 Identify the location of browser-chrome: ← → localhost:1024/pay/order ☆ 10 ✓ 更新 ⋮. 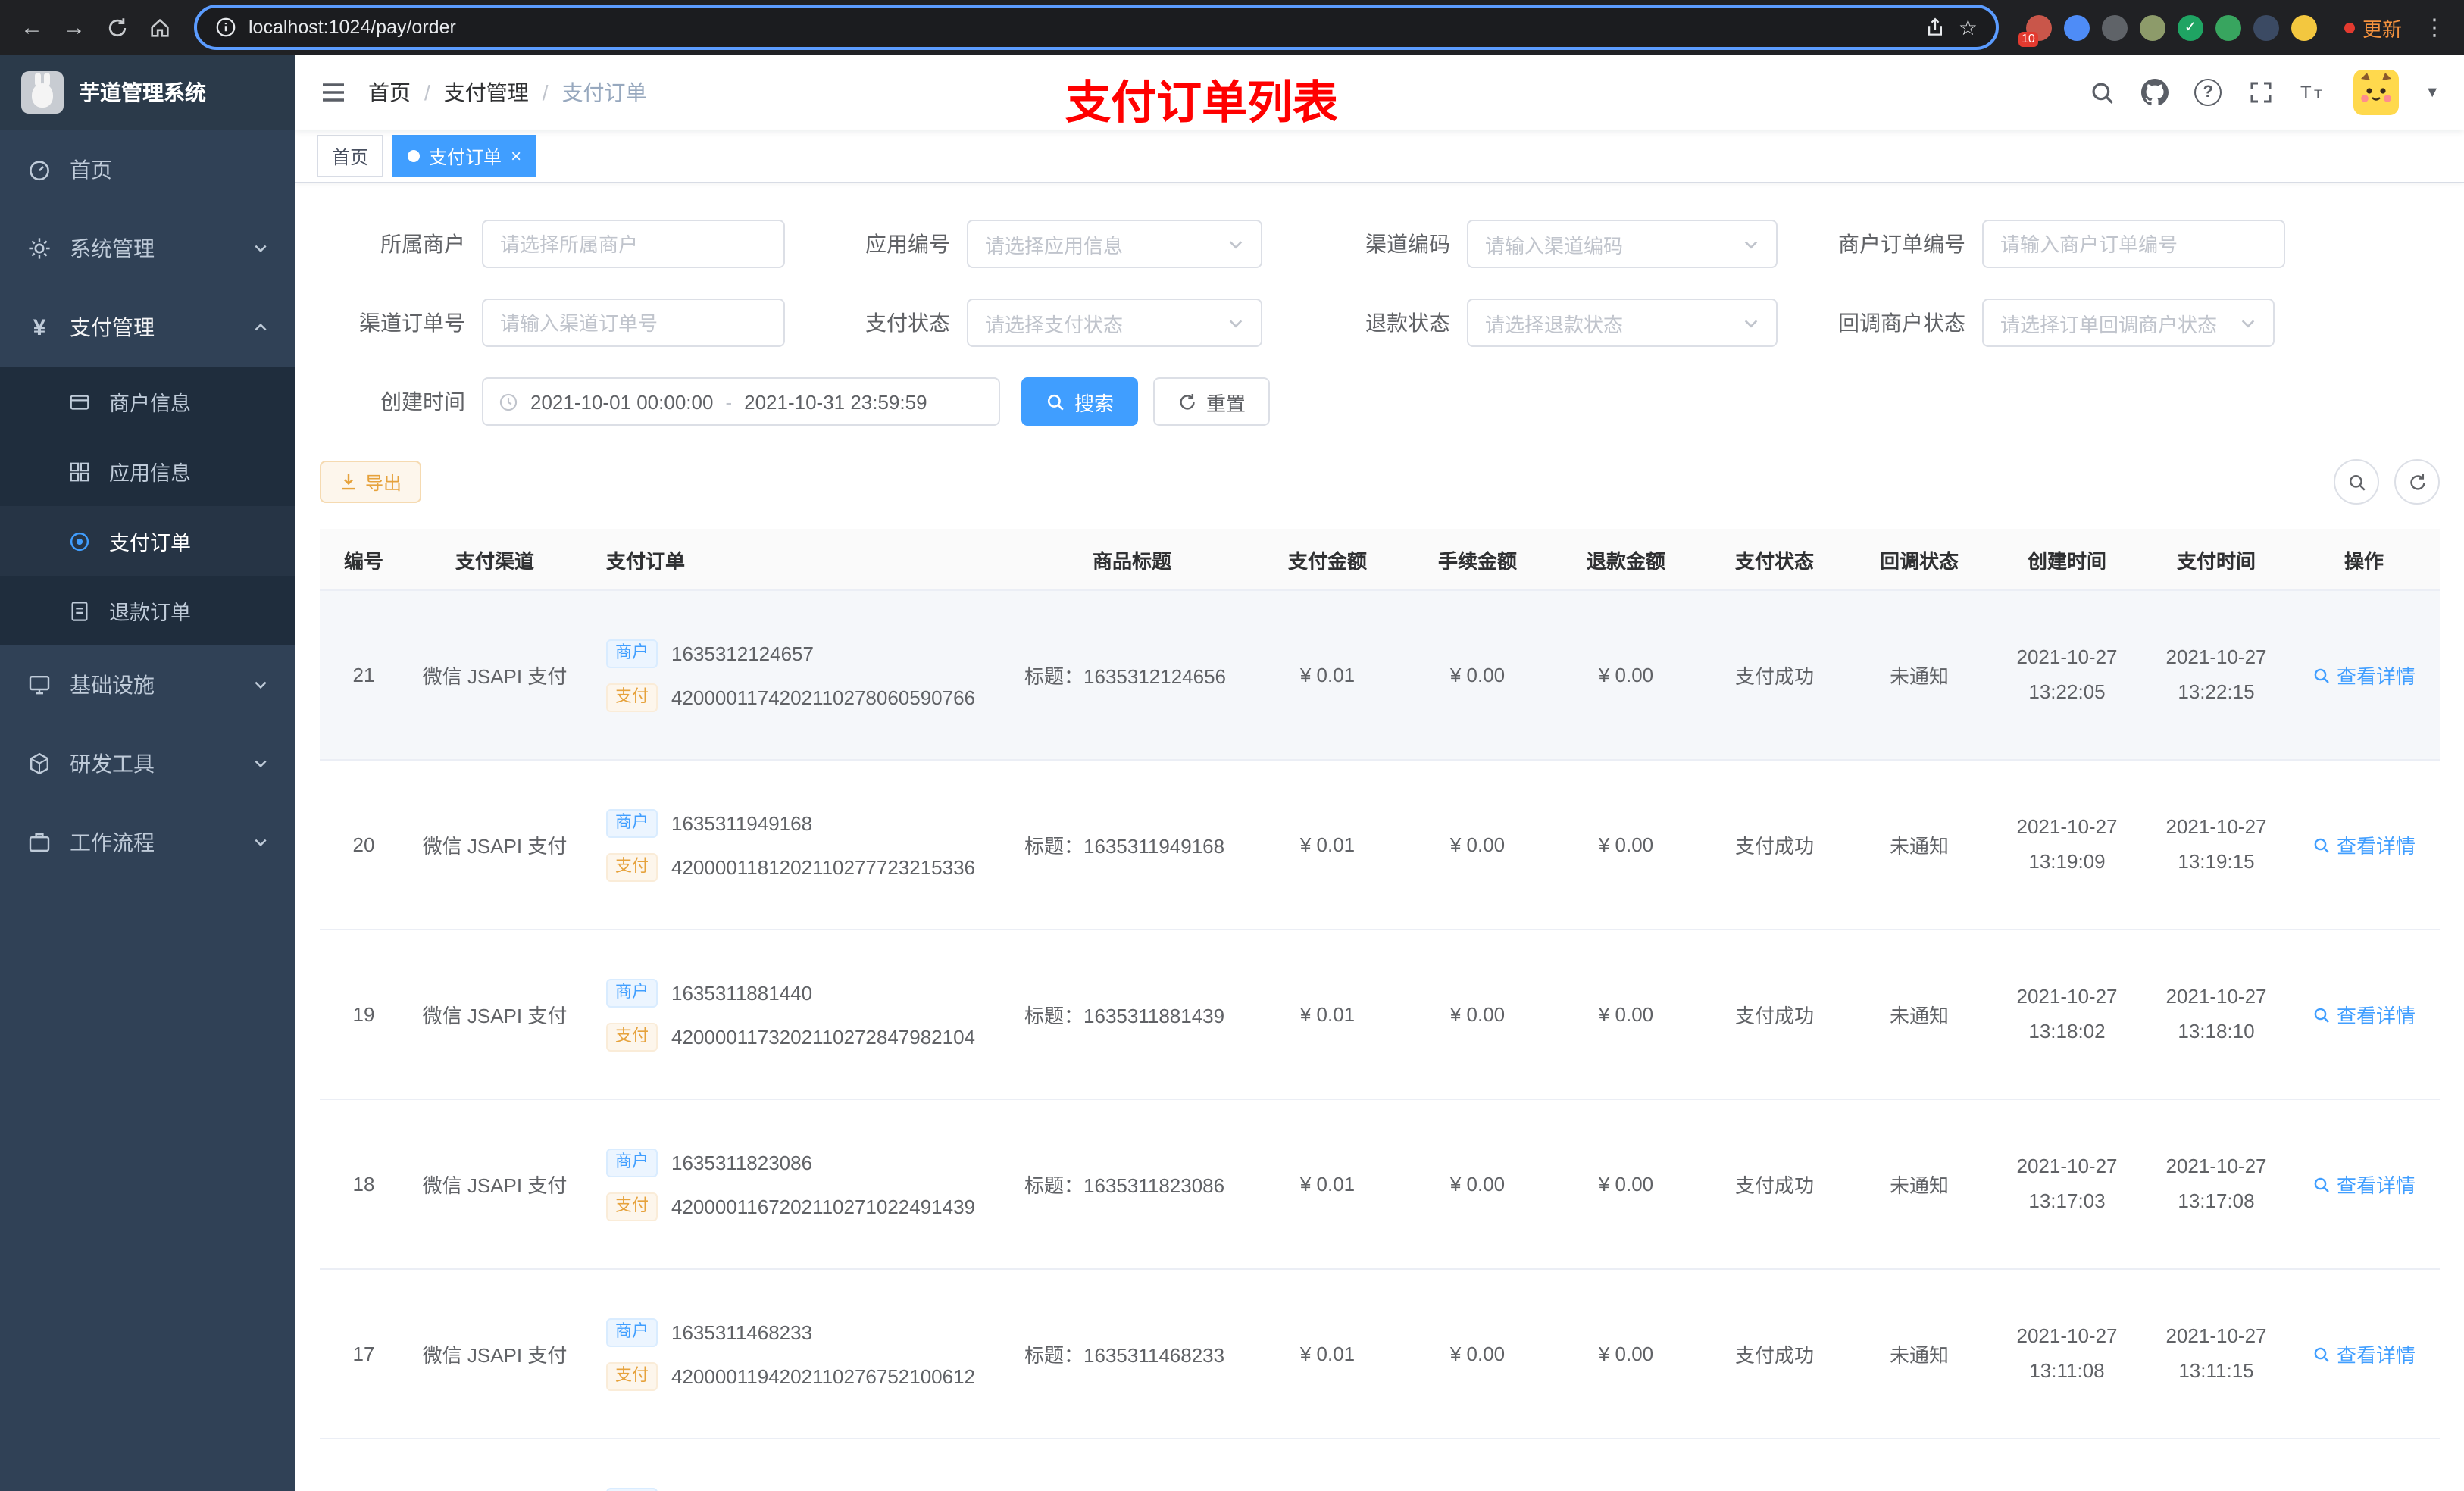
(1232, 27).